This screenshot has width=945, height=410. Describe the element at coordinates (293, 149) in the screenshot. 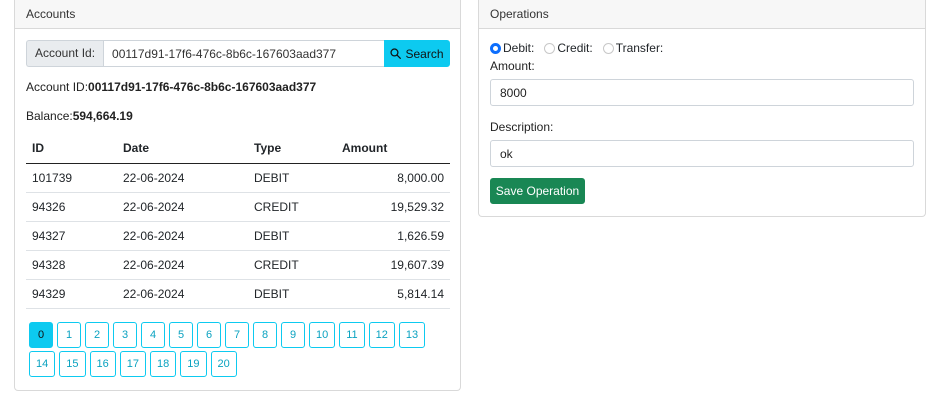

I see `column-header-type: Type` at that location.